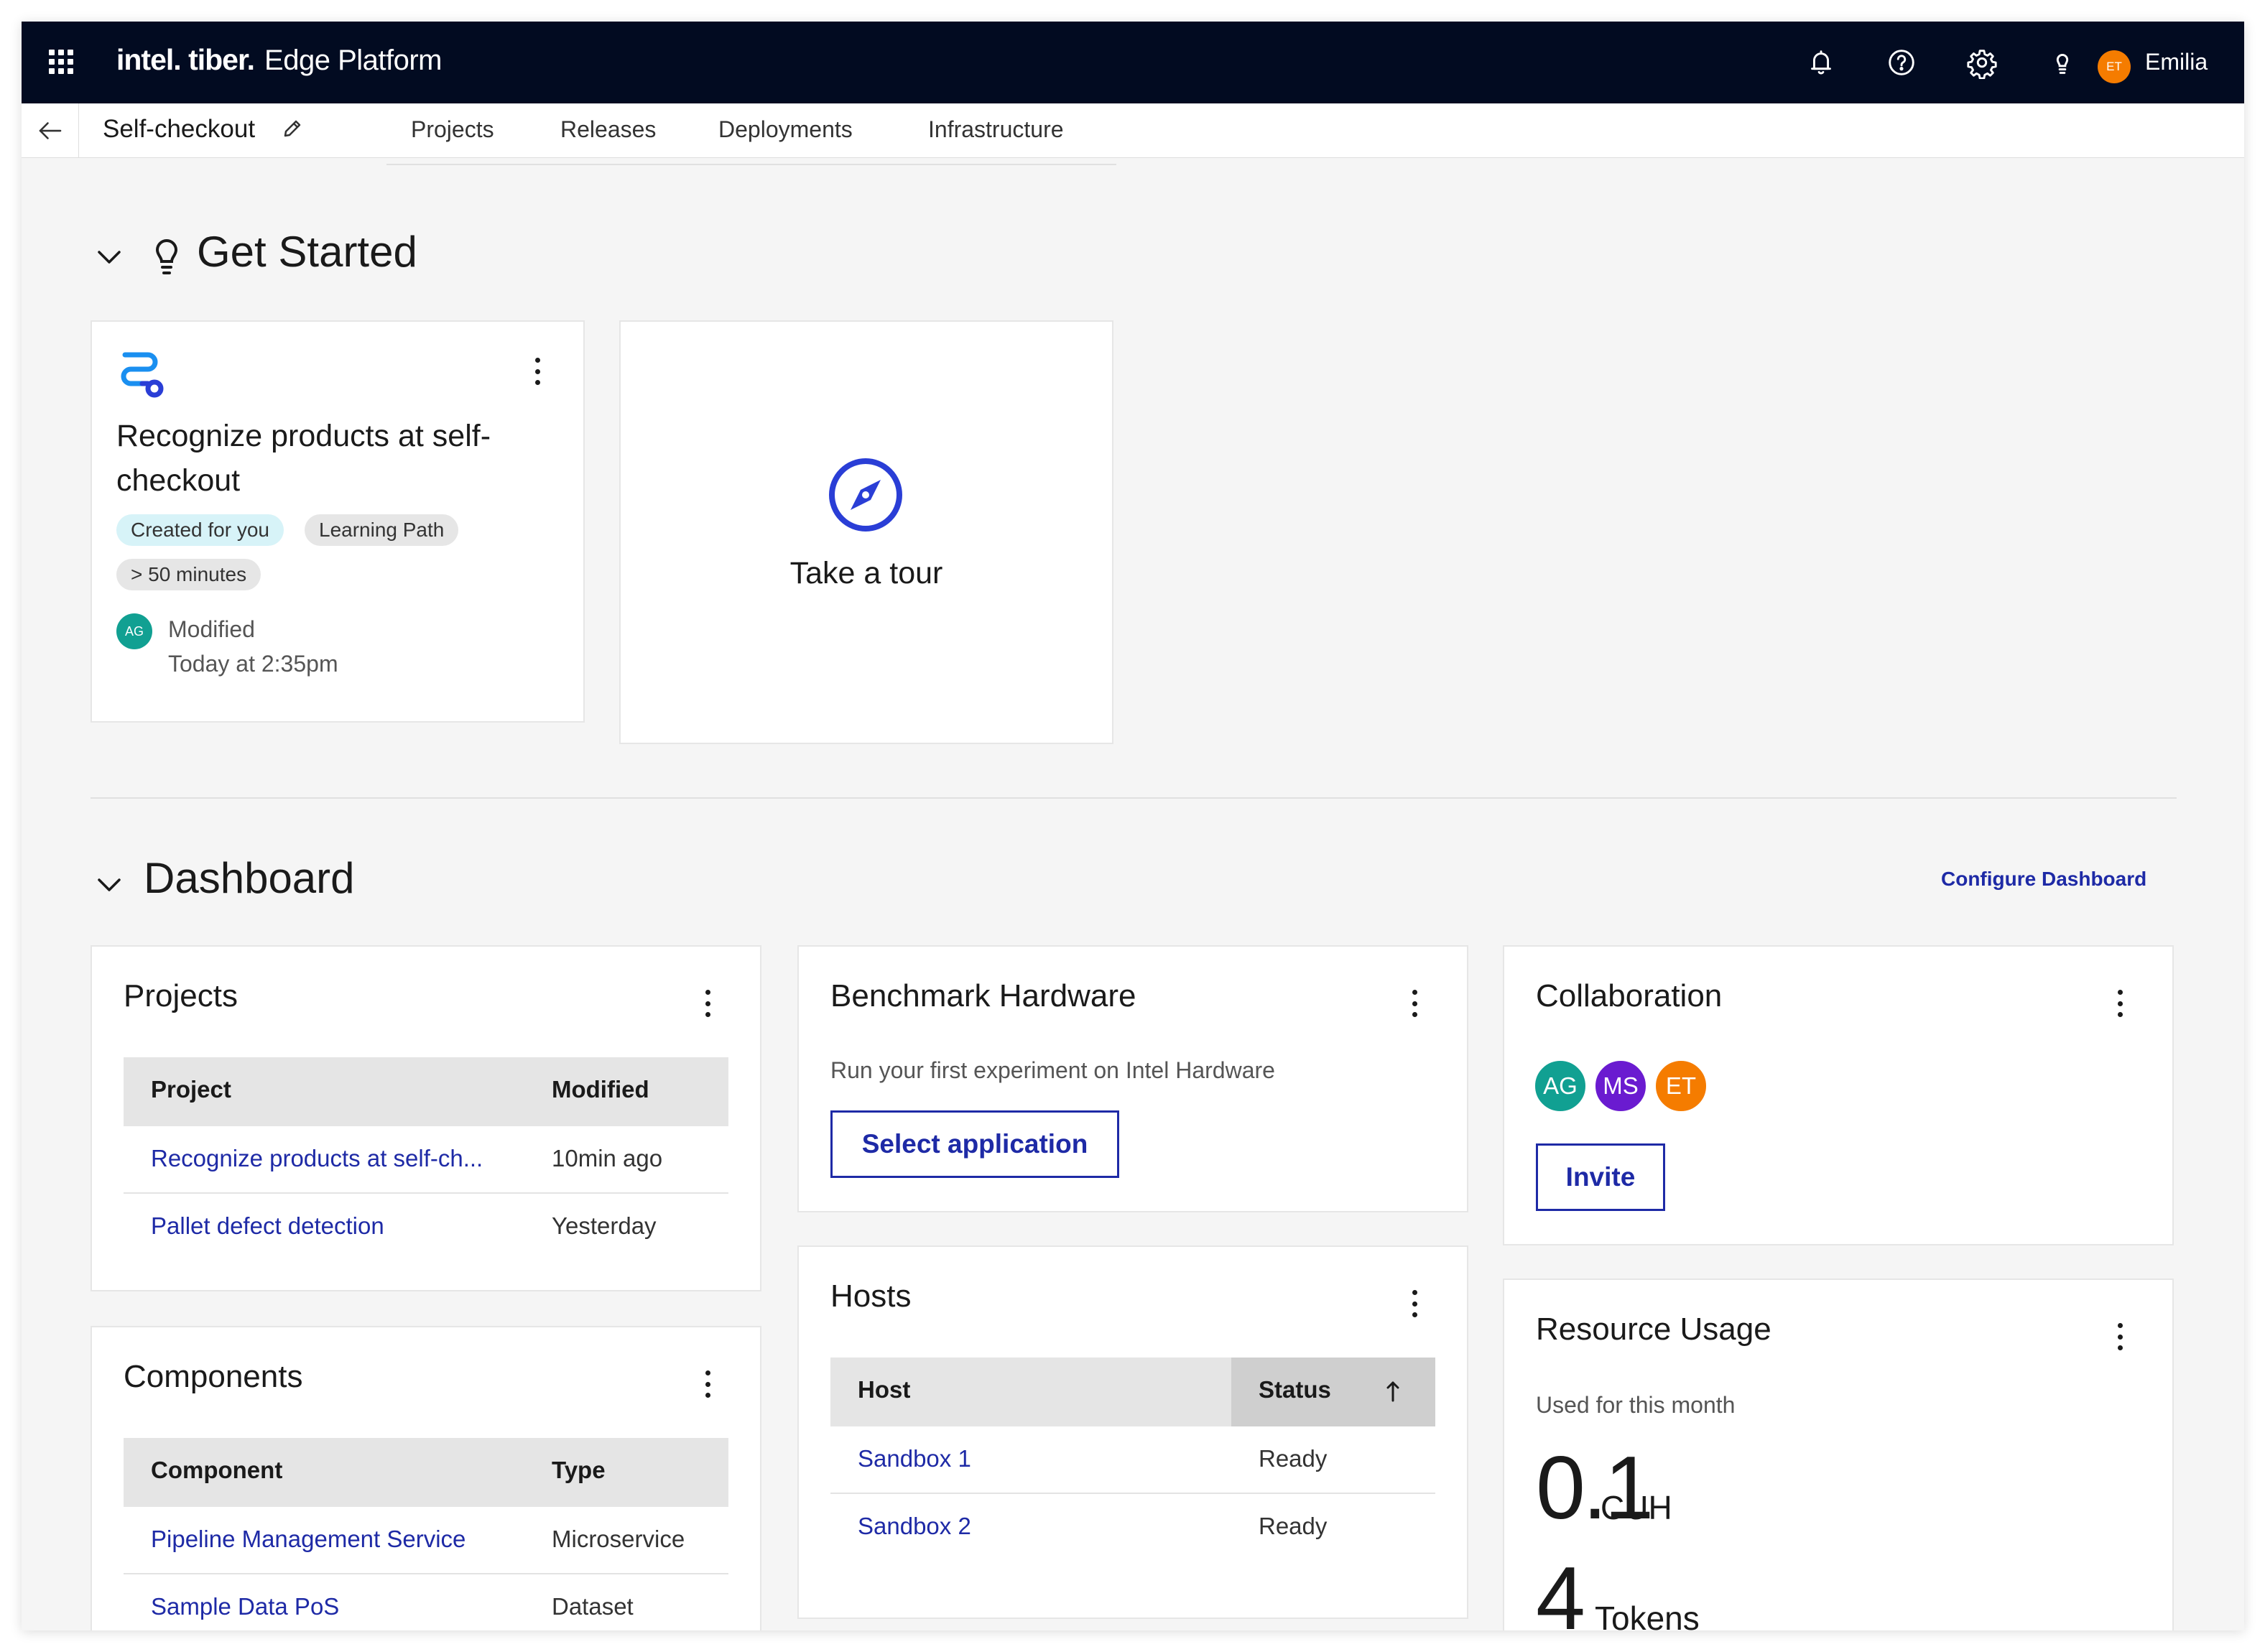  I want to click on modified-label: Modified, so click(211, 629).